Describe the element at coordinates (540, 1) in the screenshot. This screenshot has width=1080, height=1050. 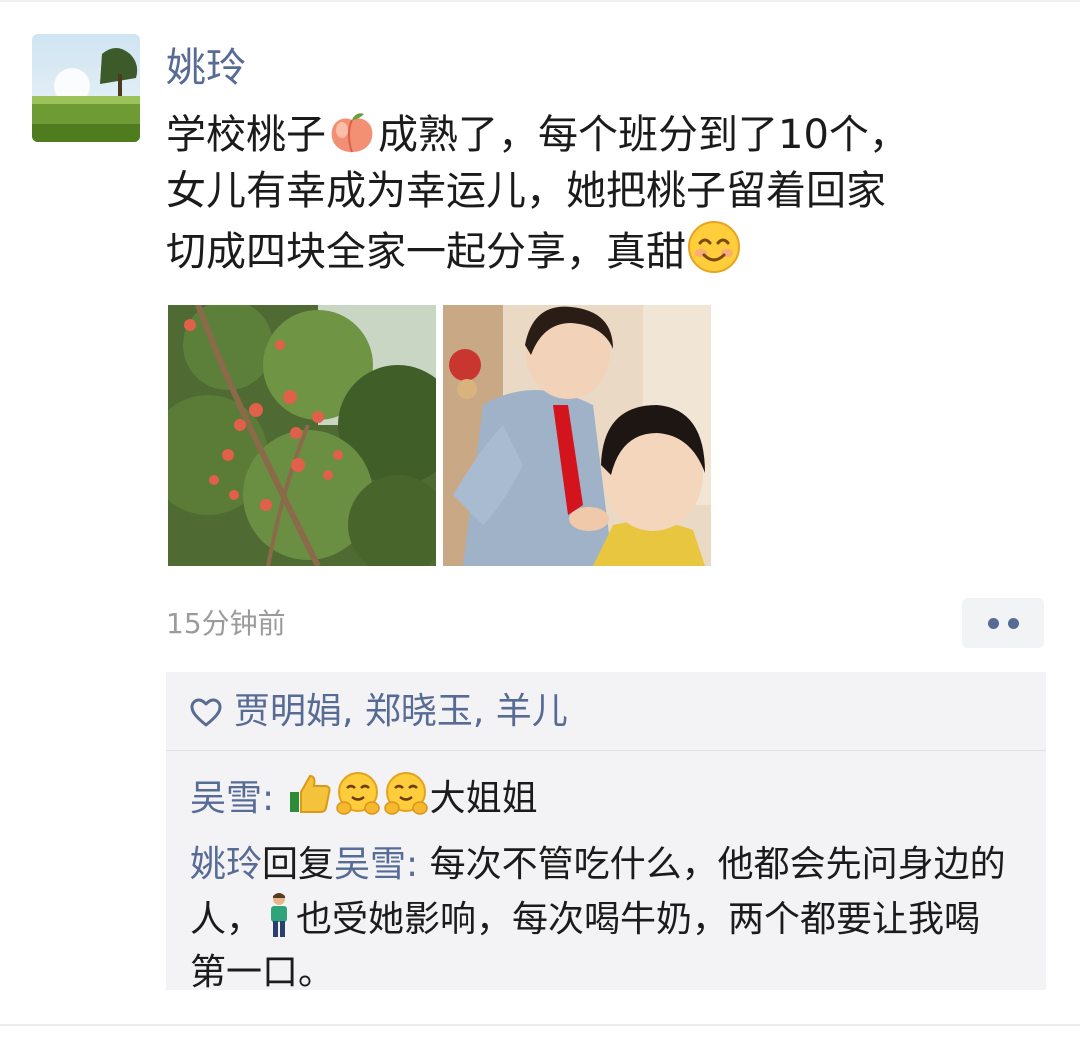
I see `top-divider` at that location.